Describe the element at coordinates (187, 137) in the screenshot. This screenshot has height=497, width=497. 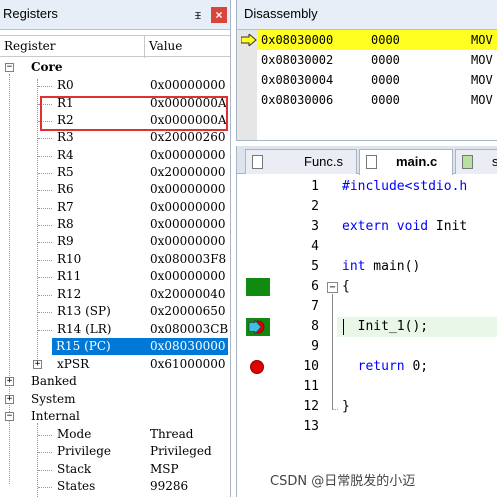
I see `register-value: 0x20000260` at that location.